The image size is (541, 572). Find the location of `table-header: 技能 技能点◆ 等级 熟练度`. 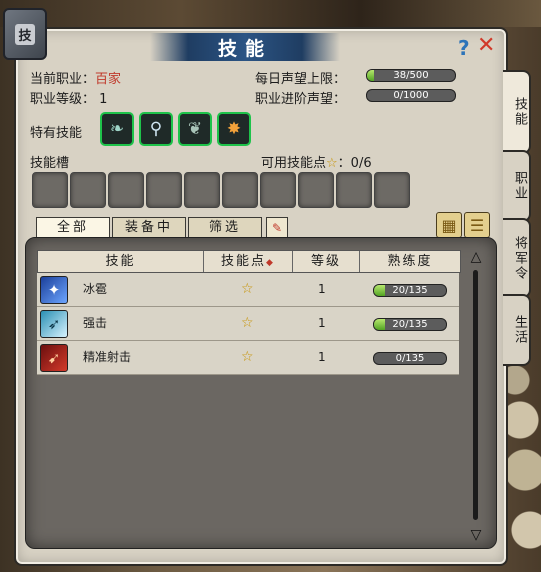

table-header: 技能 技能点◆ 等级 熟练度 is located at coordinates (249, 261).